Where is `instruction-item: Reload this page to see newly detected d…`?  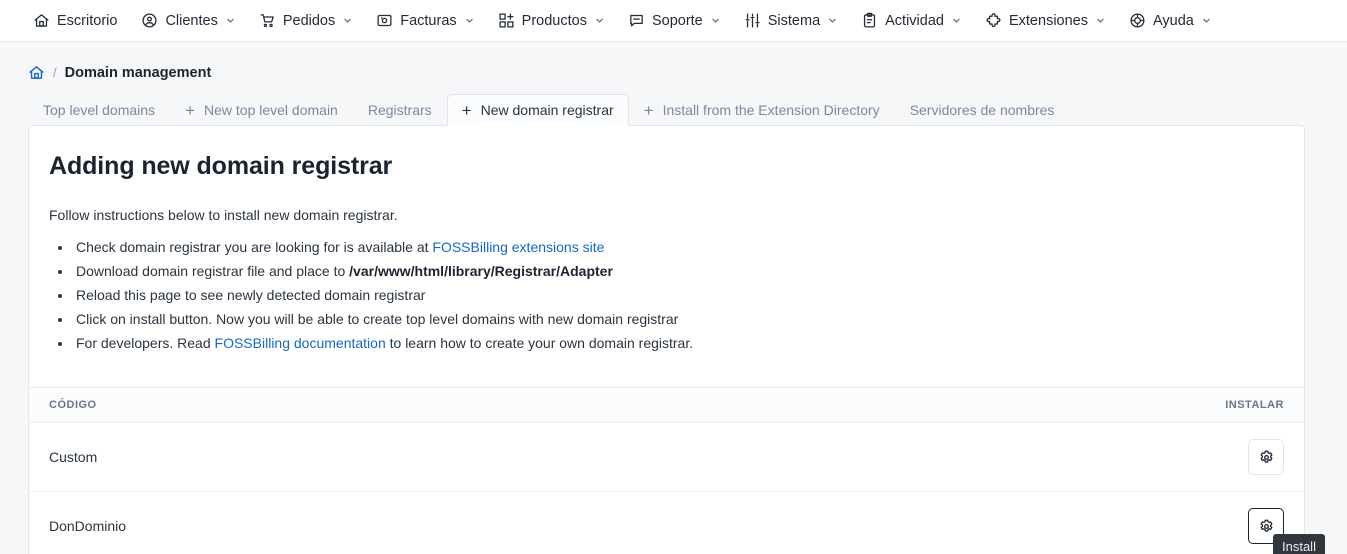
instruction-item: Reload this page to see newly detected d… is located at coordinates (678, 297).